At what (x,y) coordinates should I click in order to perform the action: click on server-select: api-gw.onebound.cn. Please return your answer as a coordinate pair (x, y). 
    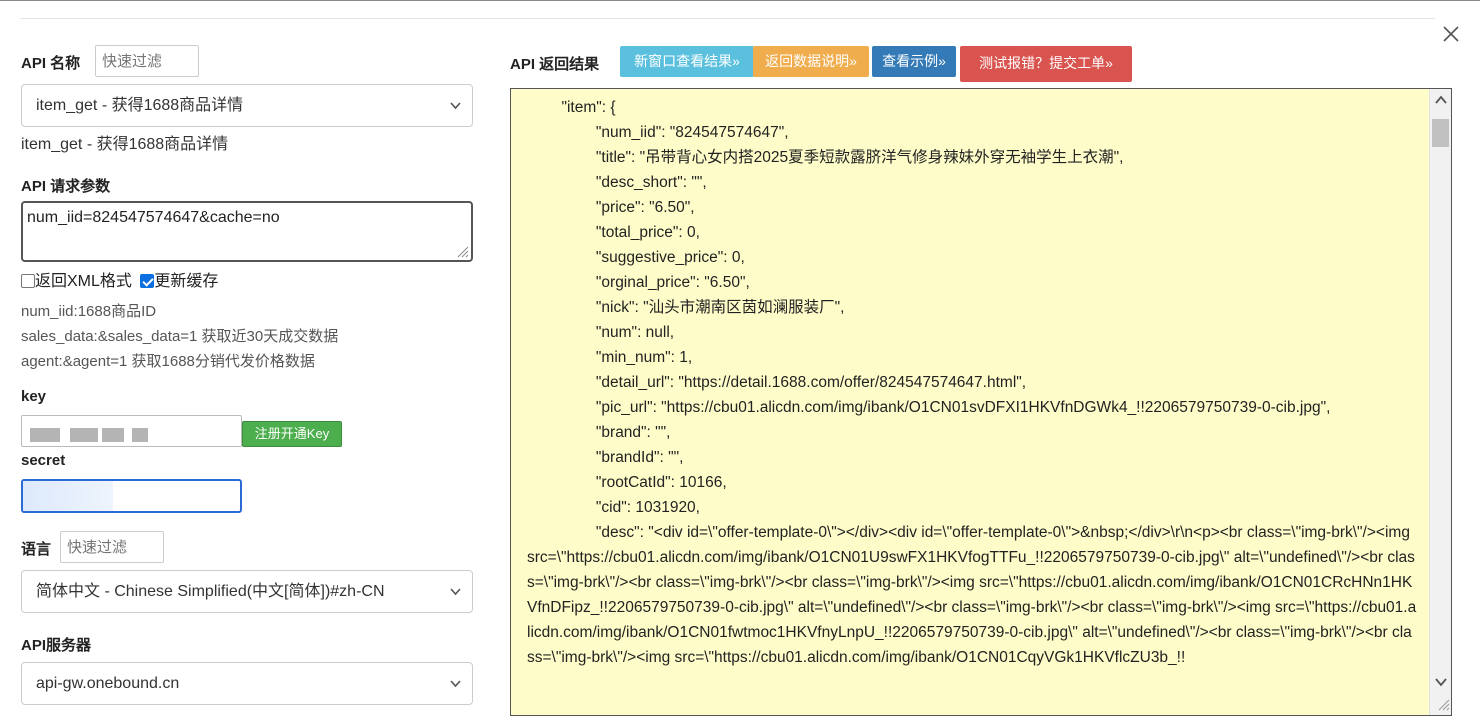
    Looking at the image, I should click on (247, 683).